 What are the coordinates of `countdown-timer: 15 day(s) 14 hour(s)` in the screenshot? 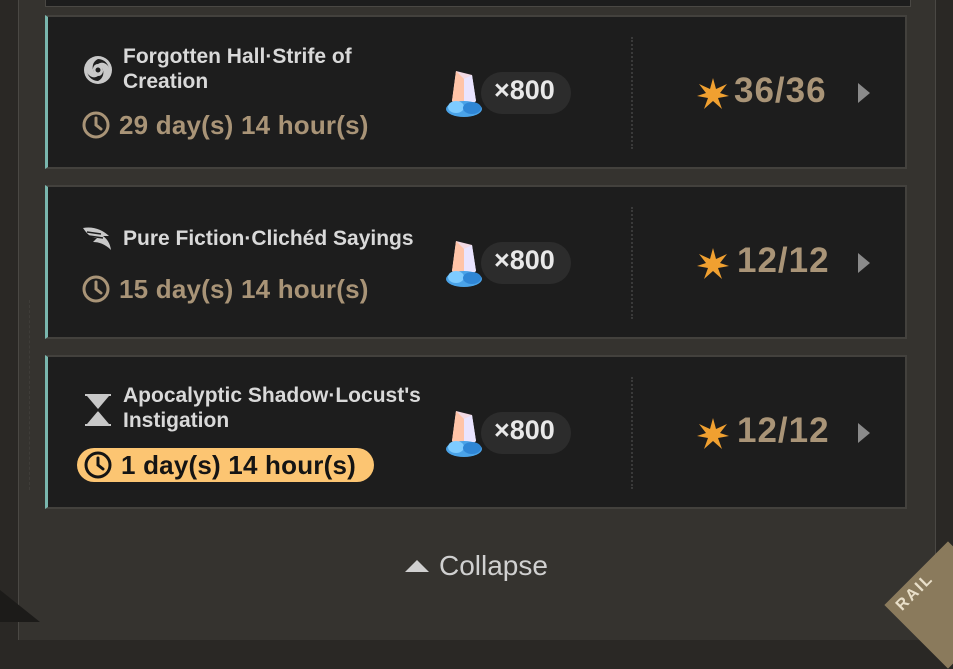 It's located at (225, 289).